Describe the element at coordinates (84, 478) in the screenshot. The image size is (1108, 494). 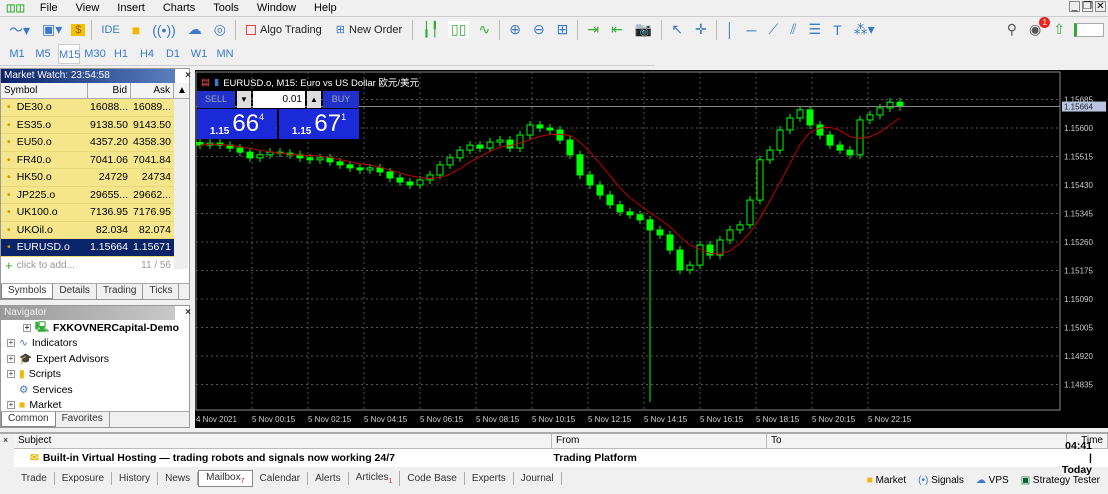
I see `tab-exposure: Exposure` at that location.